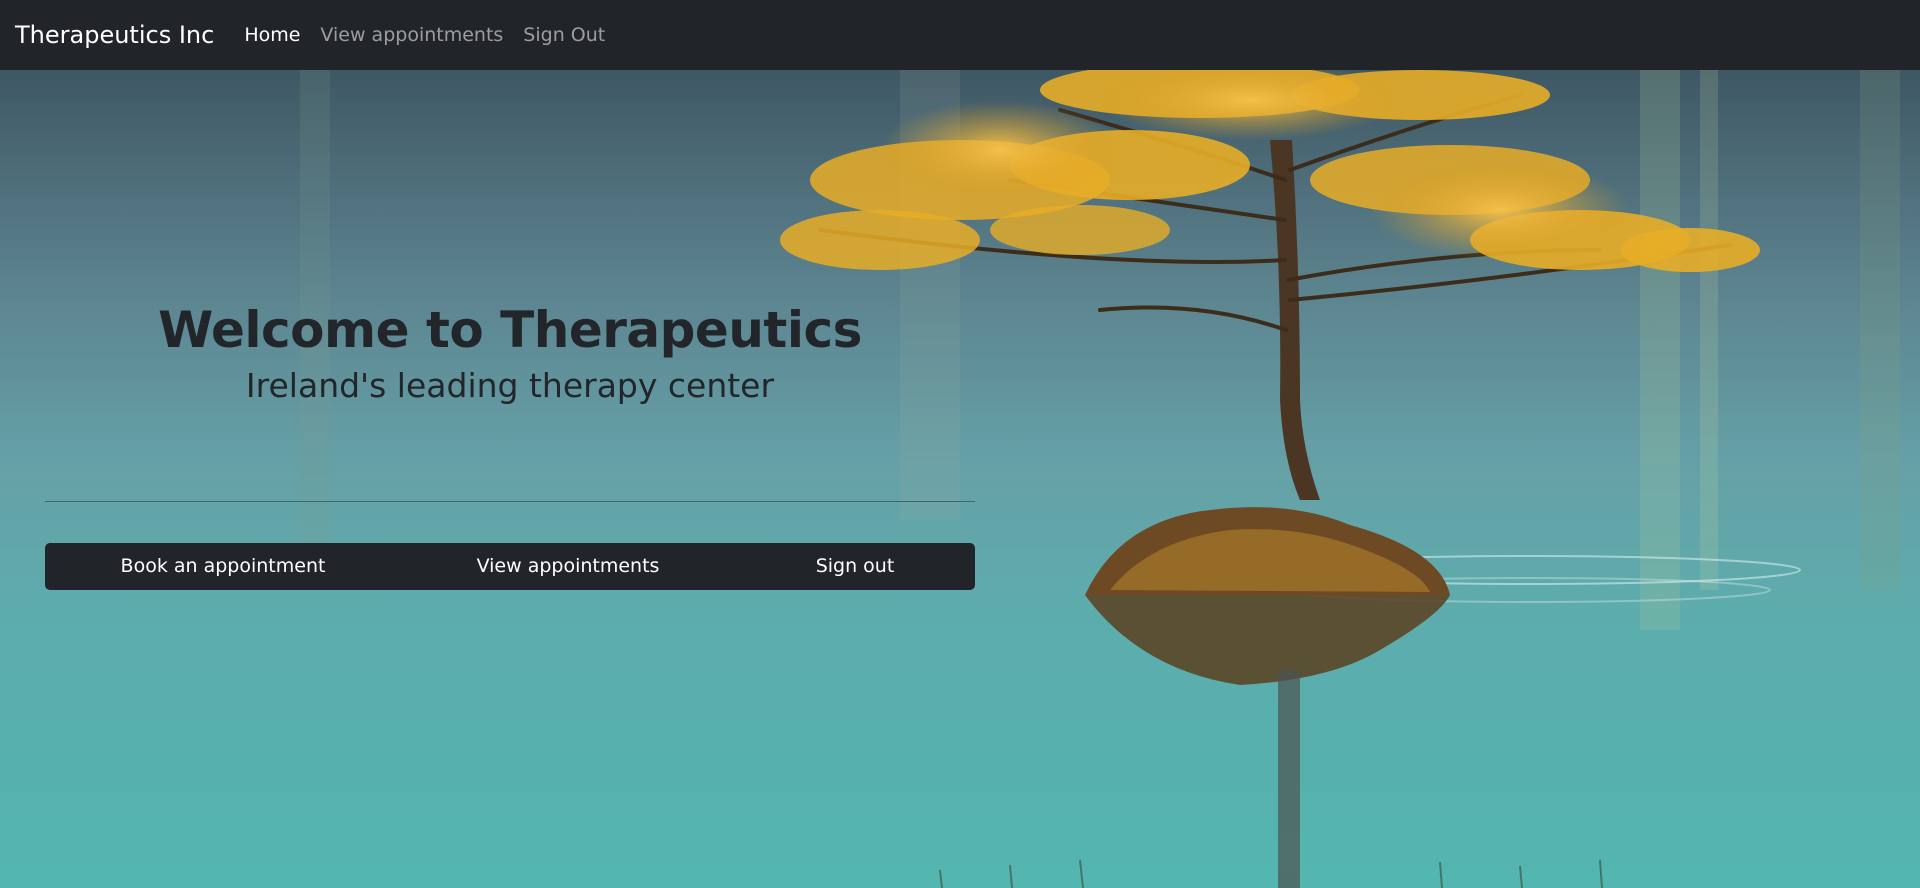 The image size is (1920, 888). What do you see at coordinates (568, 566) in the screenshot?
I see `view-appointments-button: View appointments` at bounding box center [568, 566].